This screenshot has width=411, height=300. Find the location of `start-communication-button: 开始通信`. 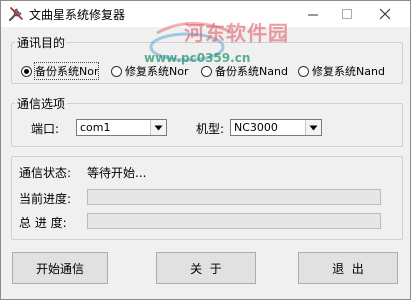

start-communication-button: 开始通信 is located at coordinates (60, 268).